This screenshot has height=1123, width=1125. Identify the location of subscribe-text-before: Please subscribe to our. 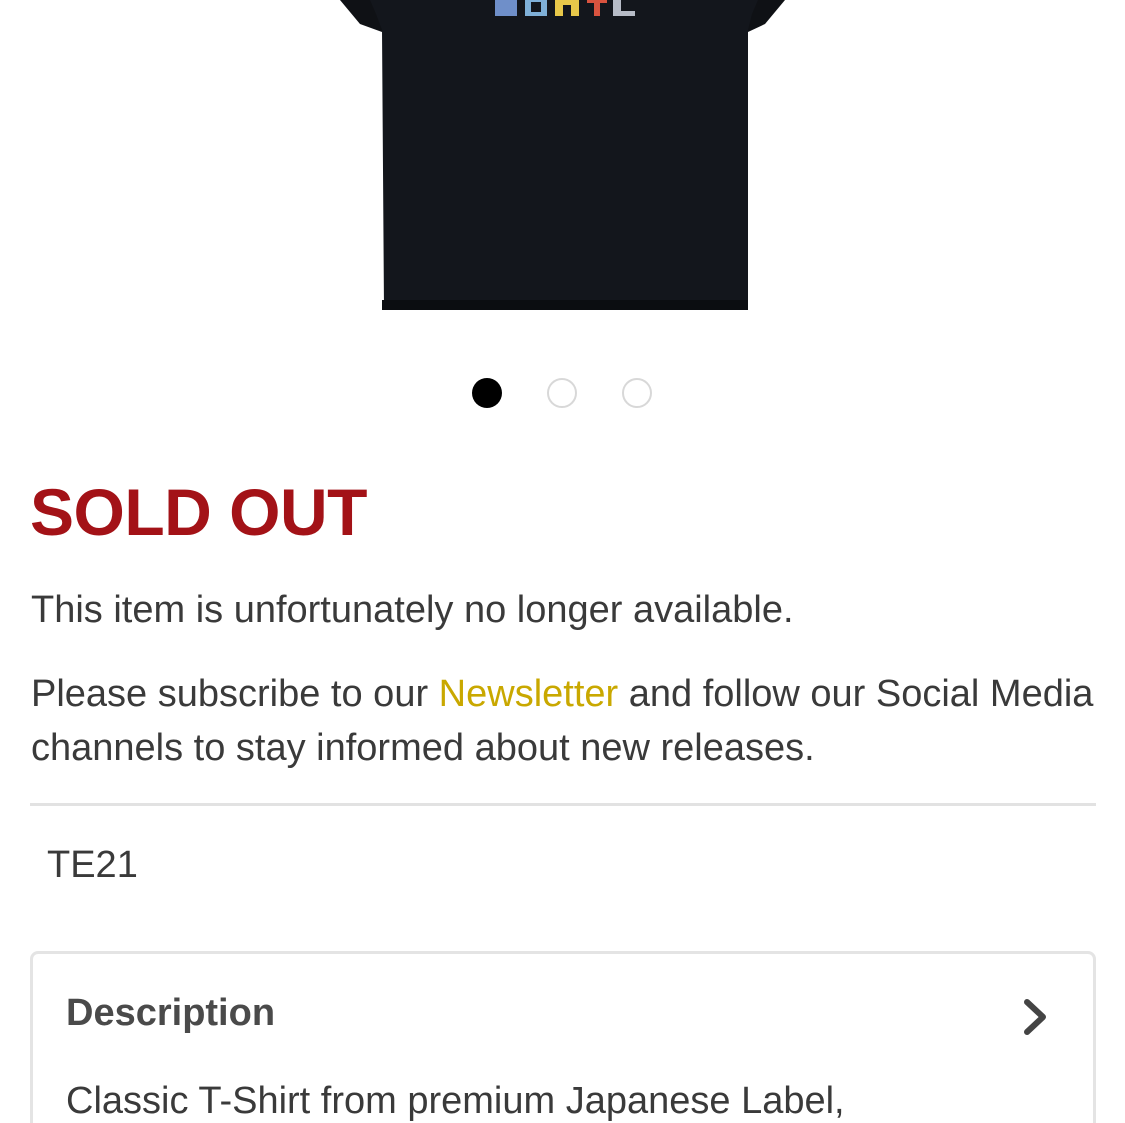
(235, 694).